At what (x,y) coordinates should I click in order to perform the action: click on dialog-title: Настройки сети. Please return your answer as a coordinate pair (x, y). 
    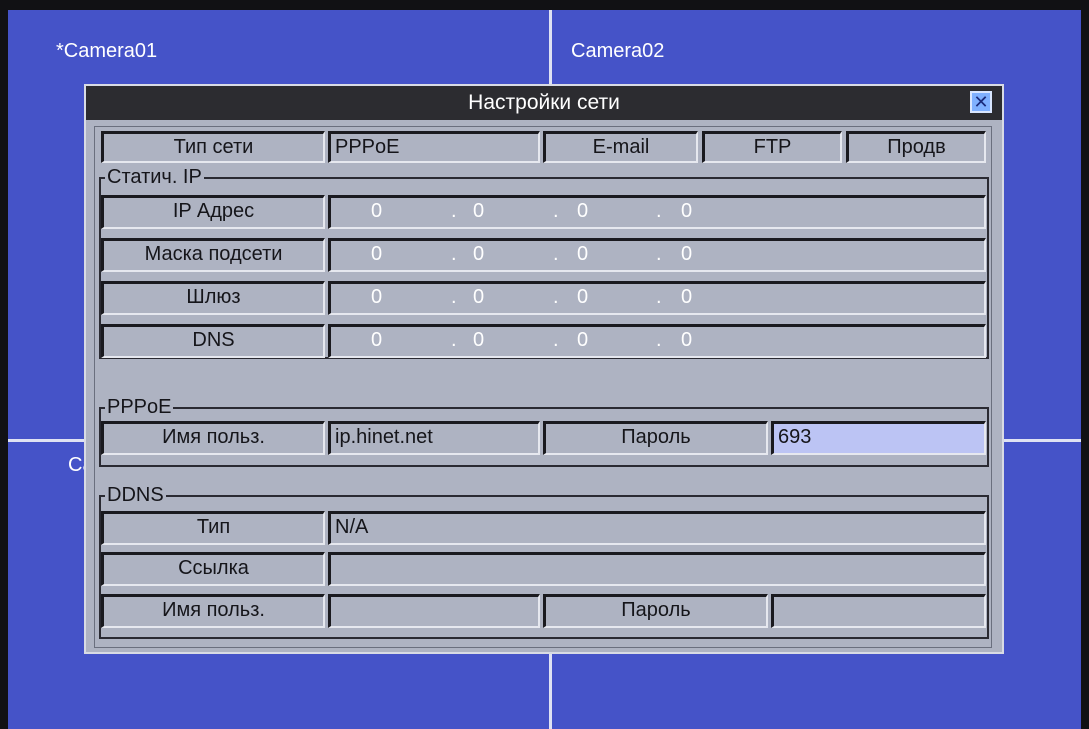
    Looking at the image, I should click on (544, 102).